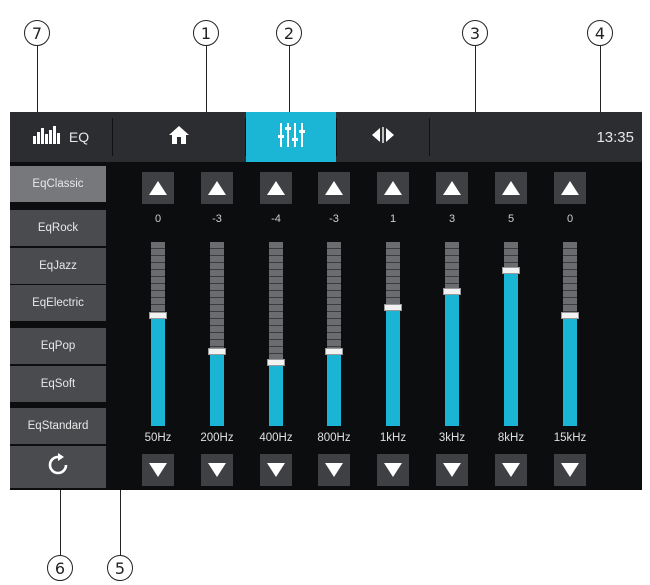 Image resolution: width=650 pixels, height=585 pixels. Describe the element at coordinates (570, 219) in the screenshot. I see `band-value: 0` at that location.